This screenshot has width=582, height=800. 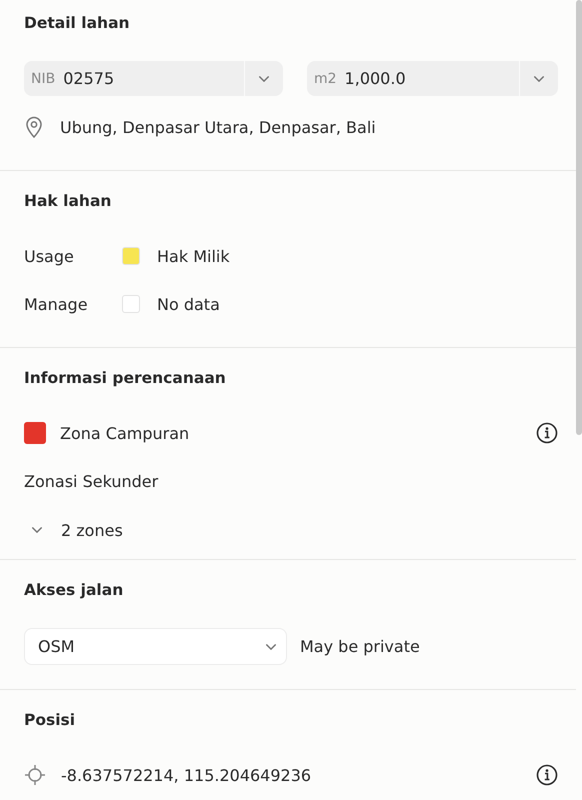 I want to click on subheading: Zonasi Sekunder, so click(x=91, y=481).